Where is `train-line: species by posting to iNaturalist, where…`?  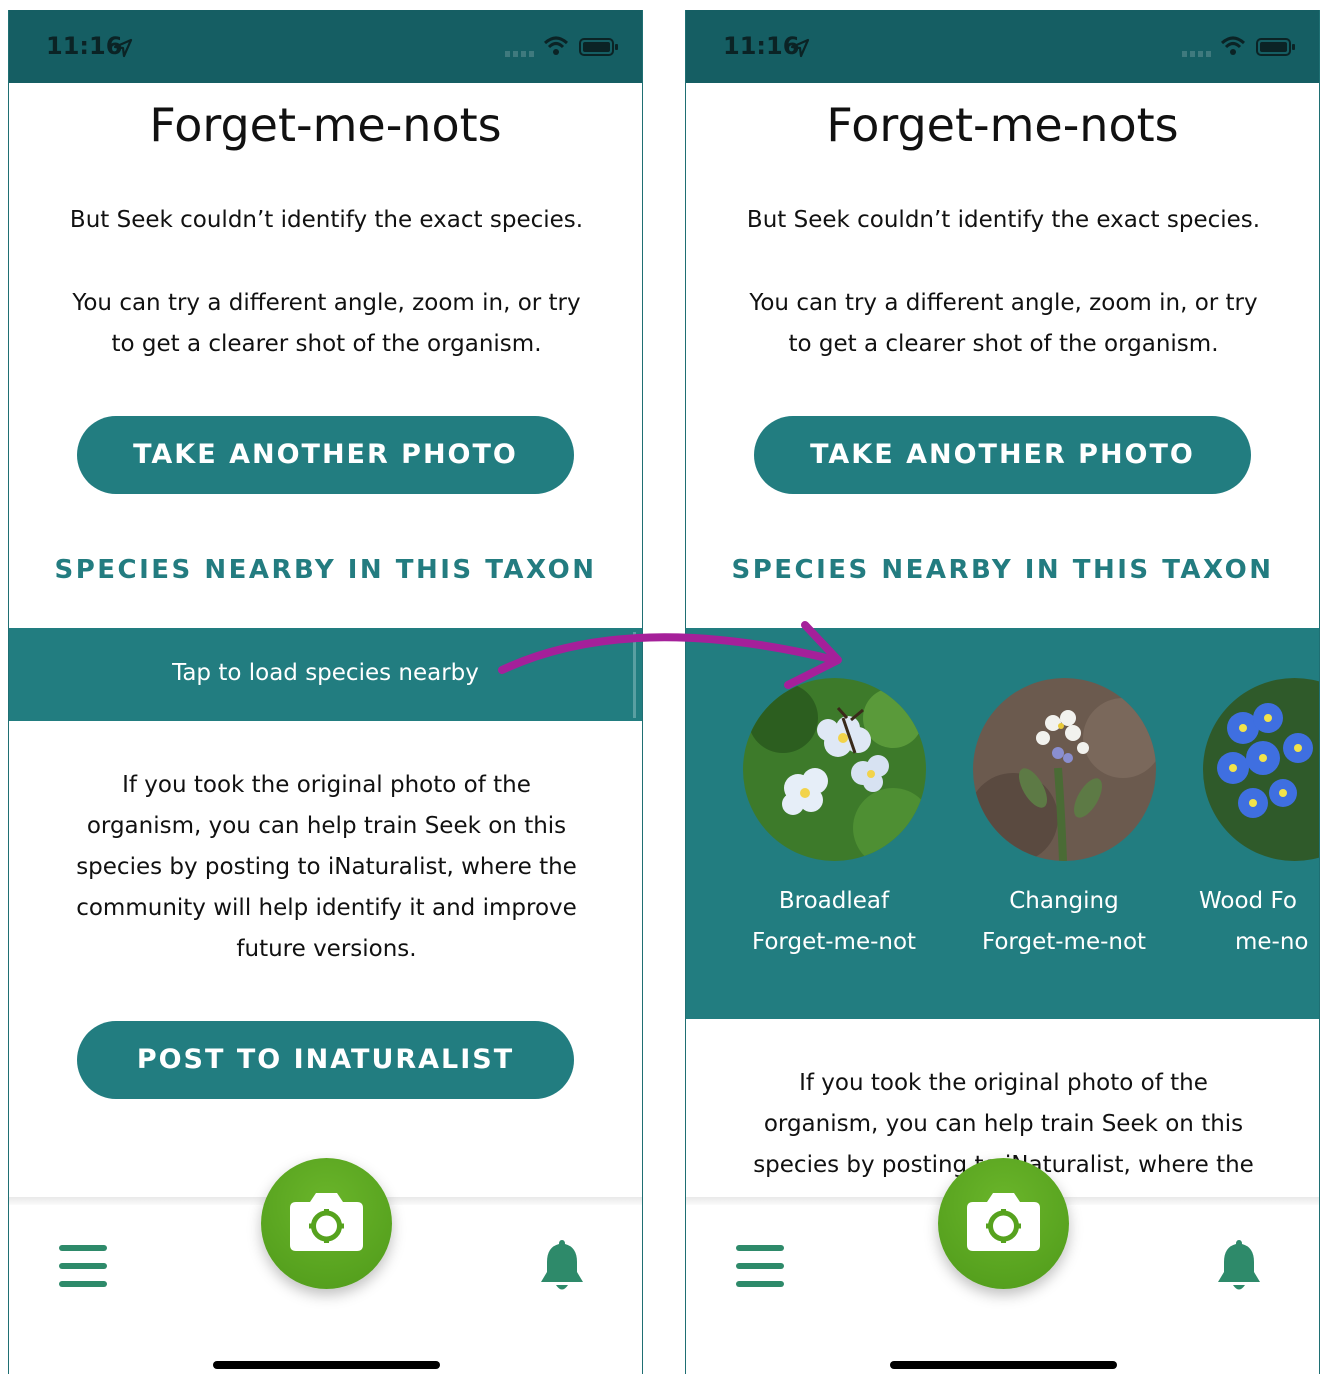
train-line: species by posting to iNaturalist, where… is located at coordinates (326, 867).